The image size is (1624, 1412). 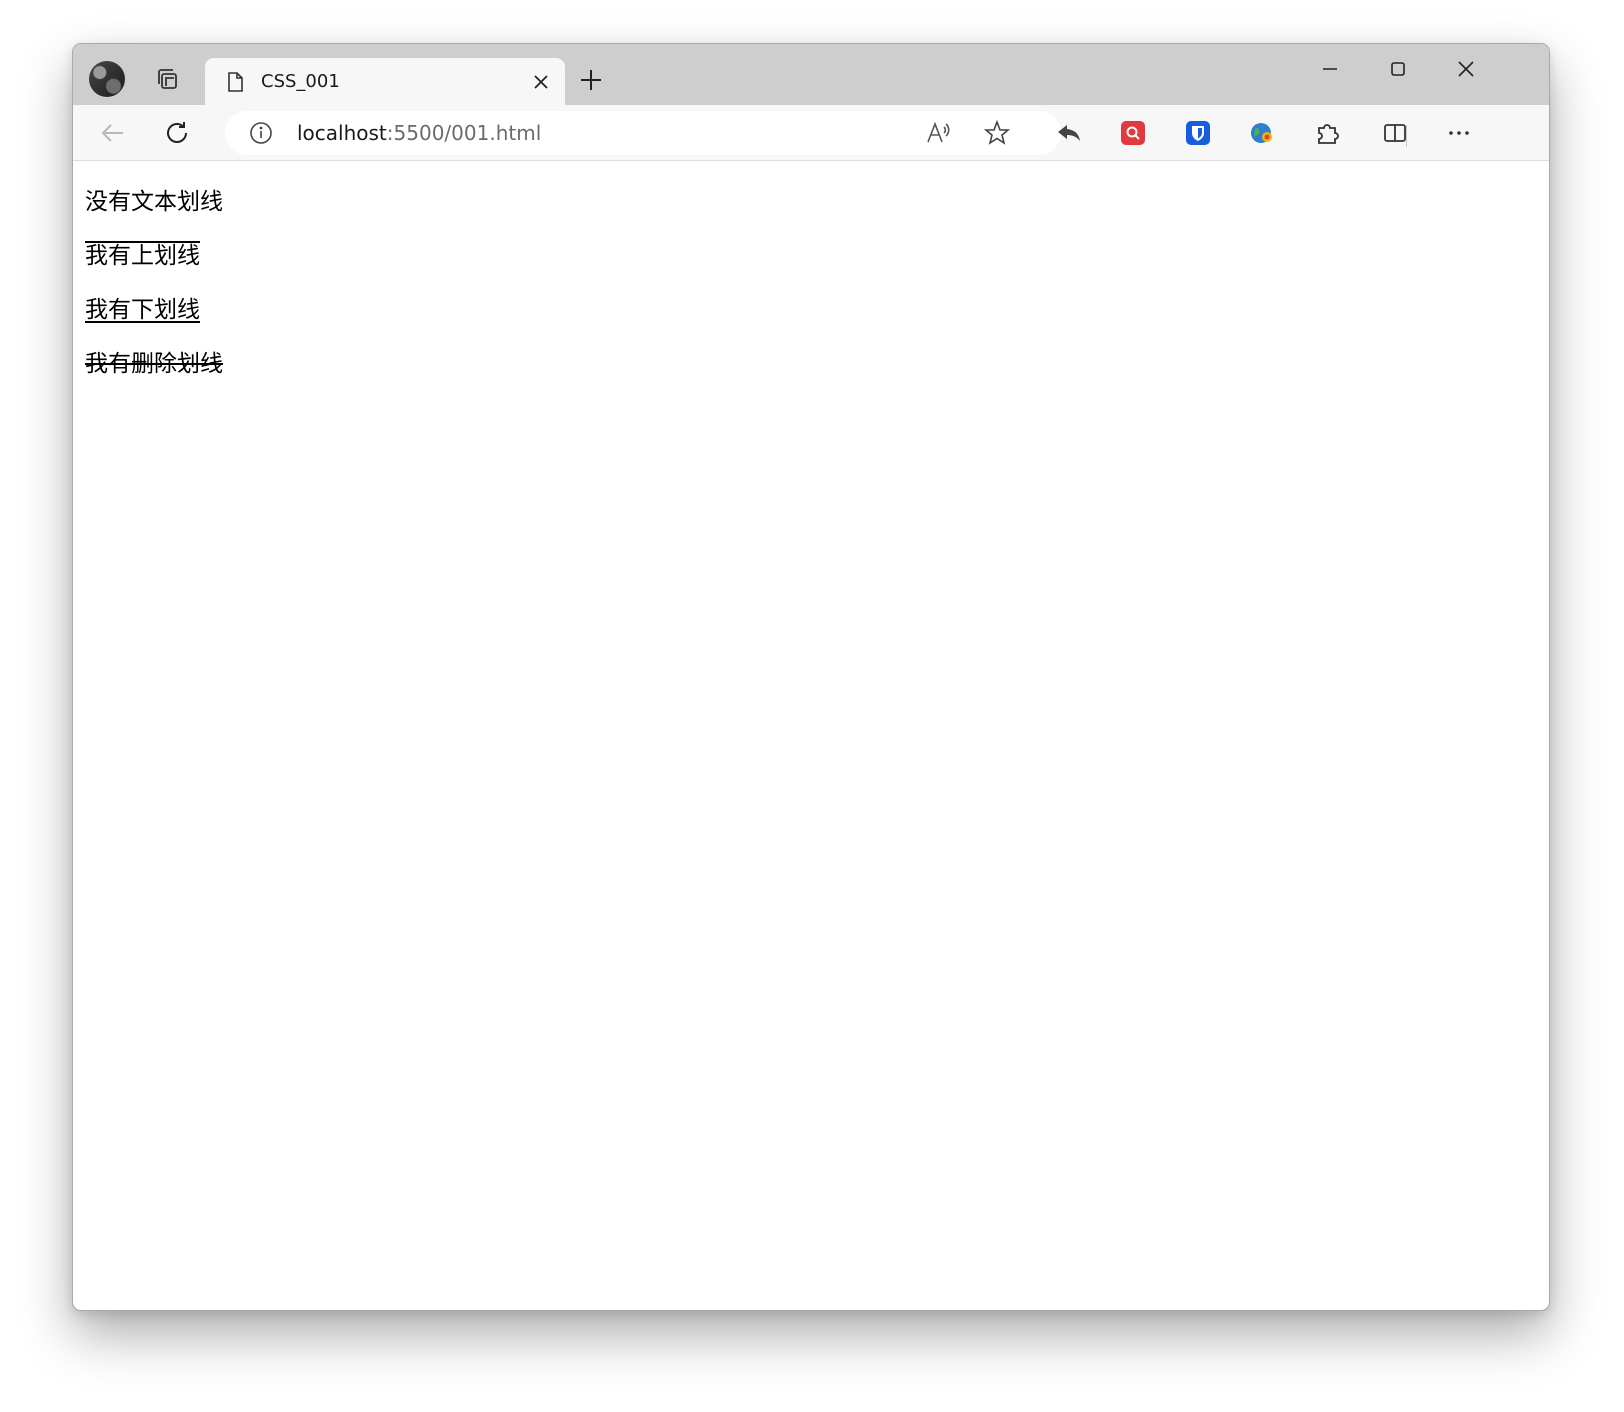 What do you see at coordinates (1327, 133) in the screenshot?
I see `puzzle-icon` at bounding box center [1327, 133].